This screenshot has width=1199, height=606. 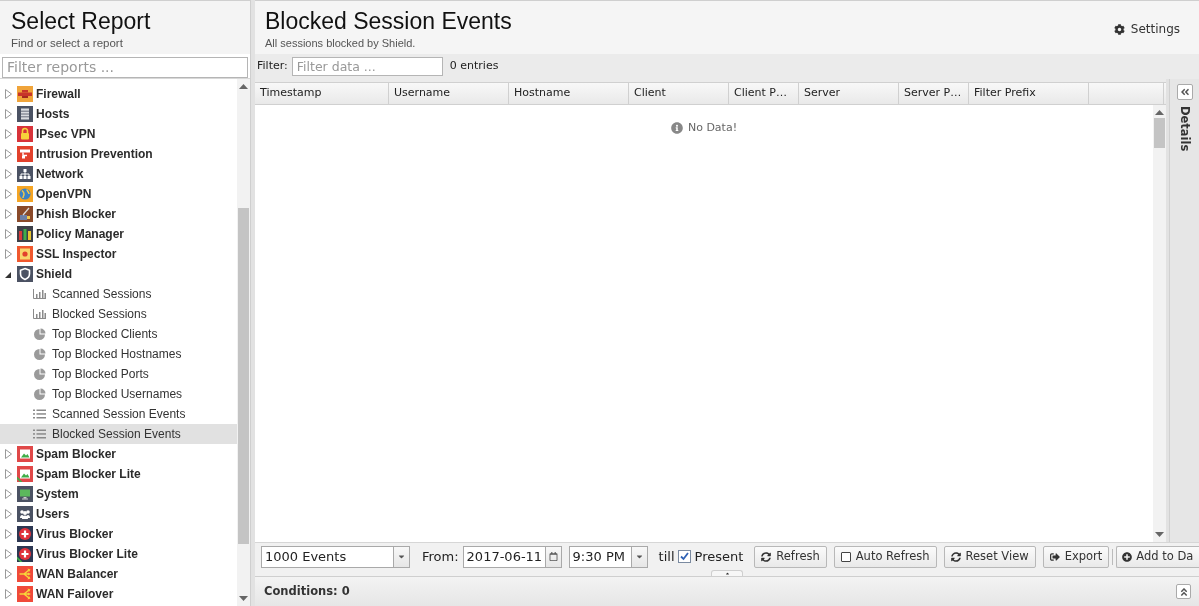 I want to click on tree-item: Network, so click(x=118, y=174).